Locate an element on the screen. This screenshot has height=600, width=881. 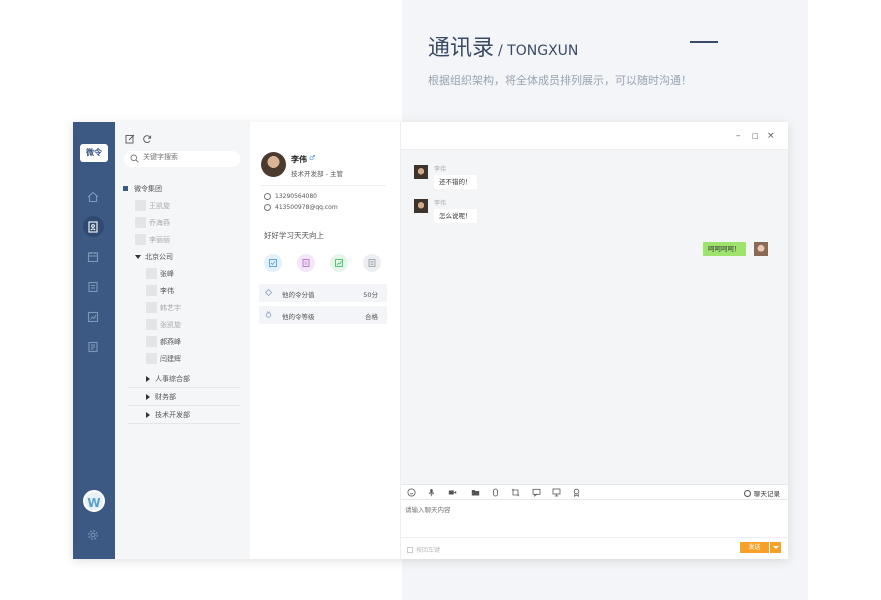
score-label: 他的令分值 is located at coordinates (298, 295).